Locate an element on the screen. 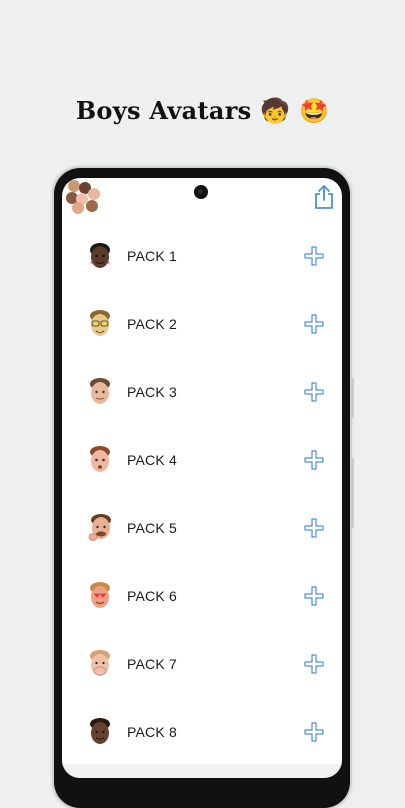 This screenshot has height=808, width=405. promo-title: Boys Avatars is located at coordinates (163, 110).